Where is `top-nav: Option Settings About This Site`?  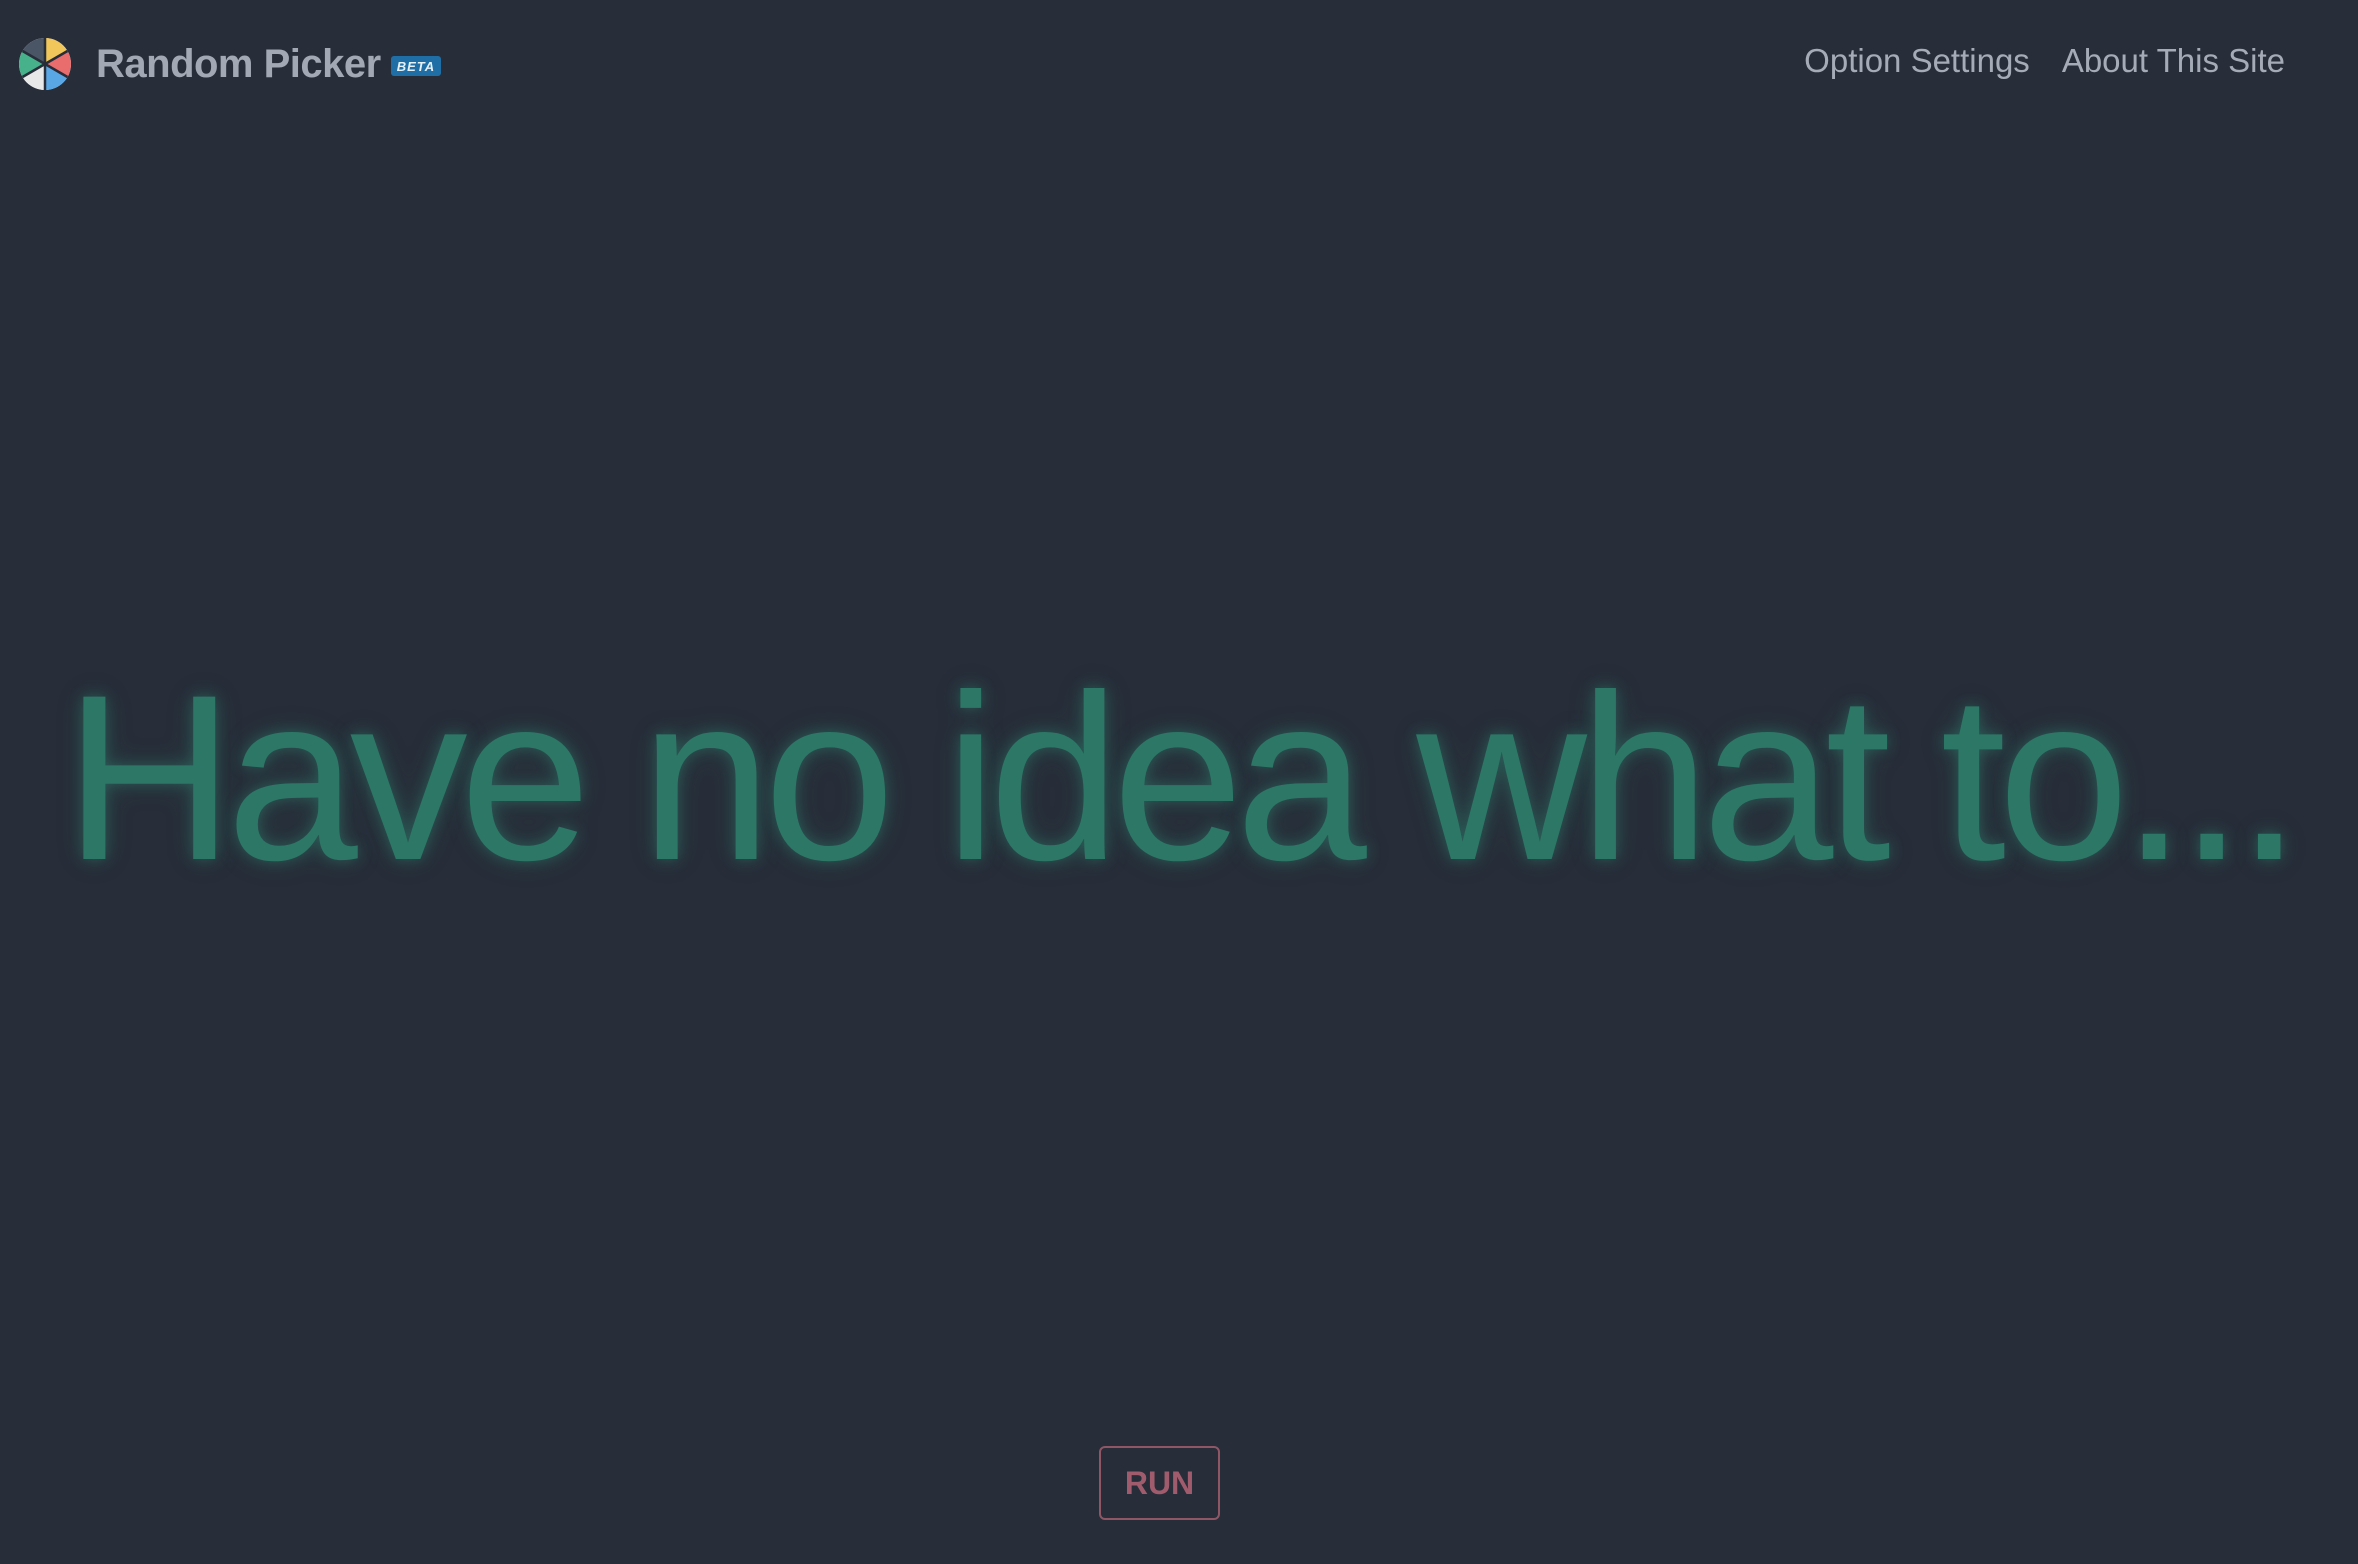 top-nav: Option Settings About This Site is located at coordinates (2028, 61).